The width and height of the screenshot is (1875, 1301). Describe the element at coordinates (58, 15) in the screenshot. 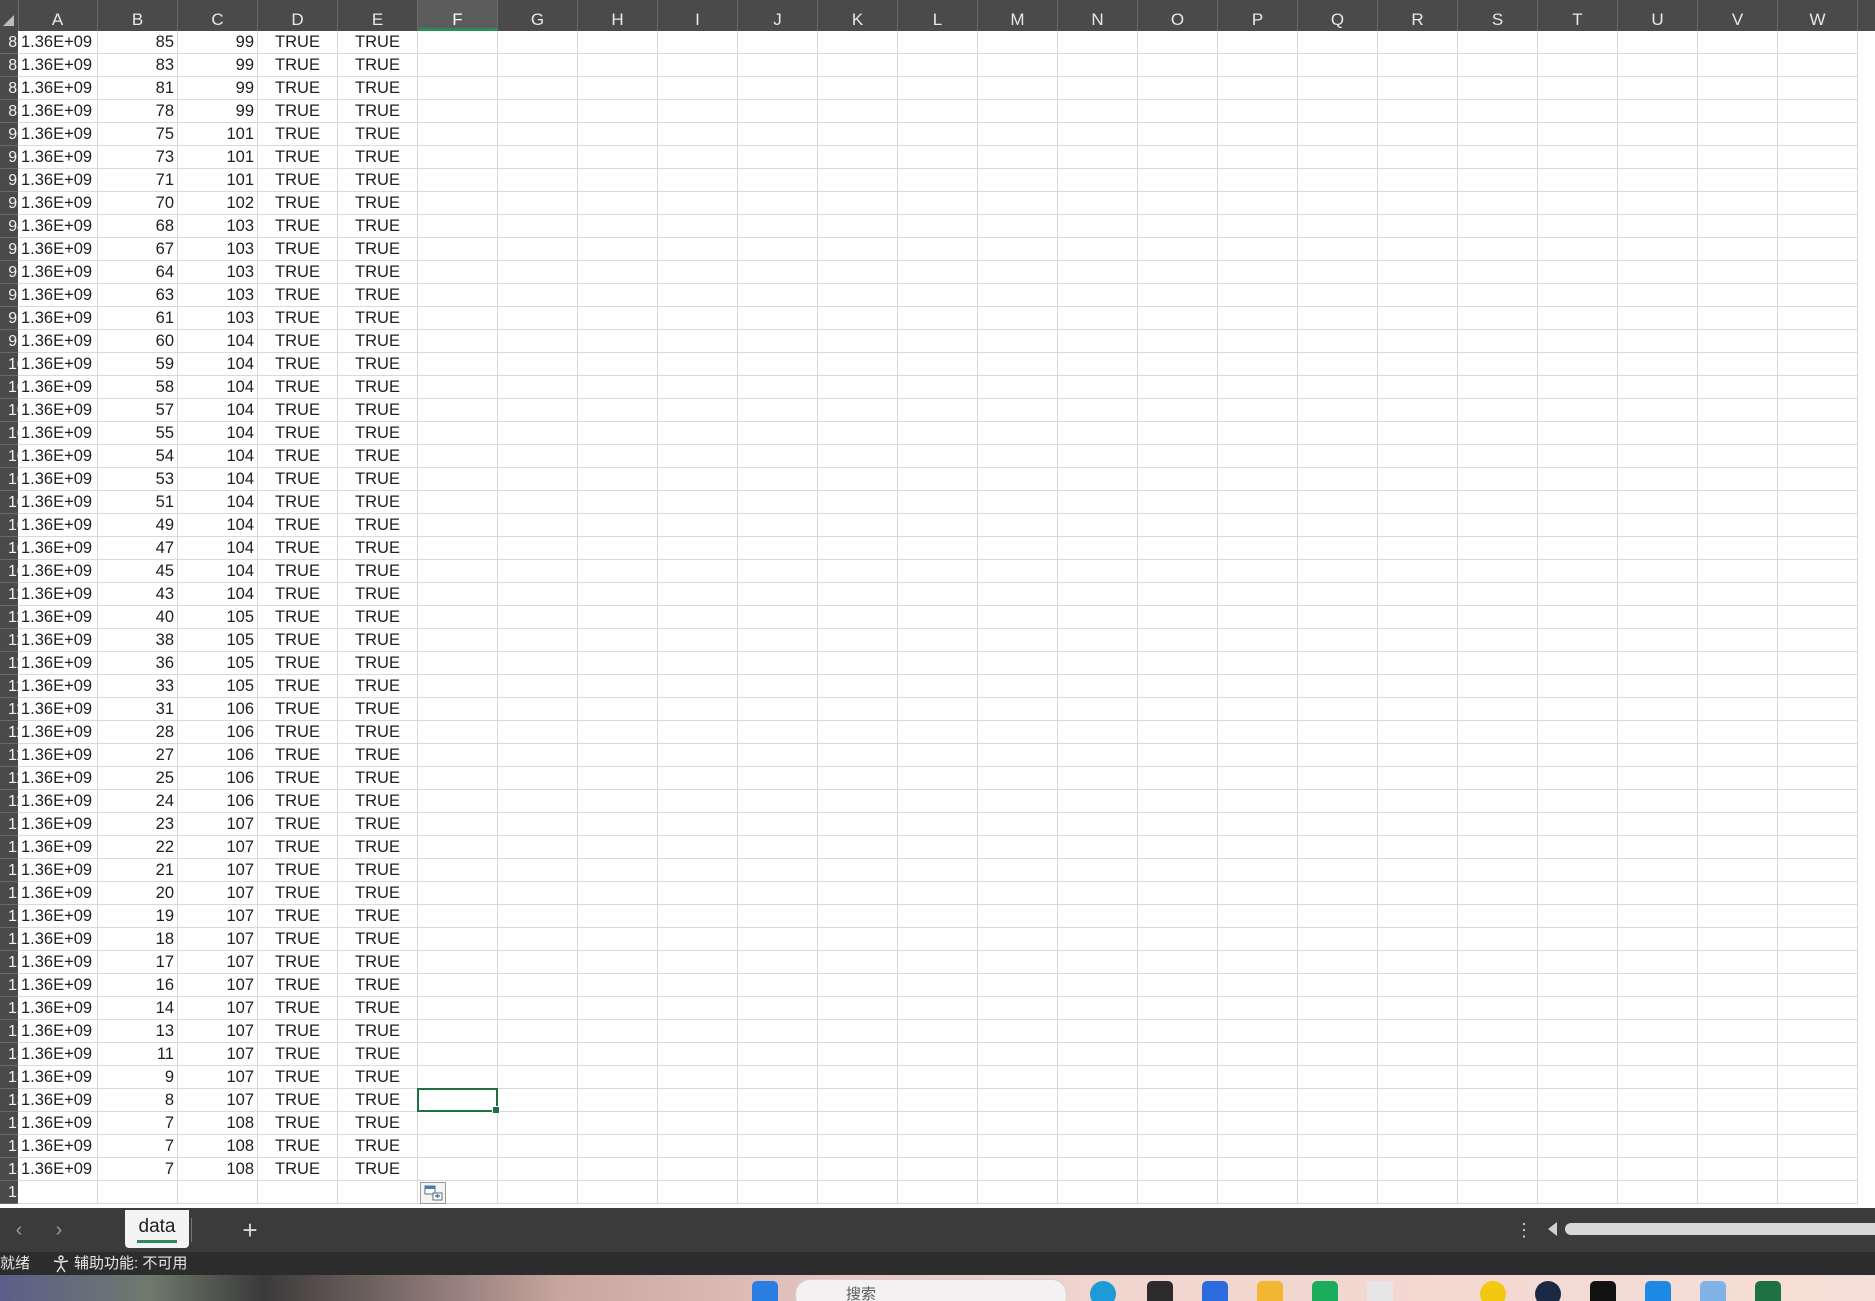

I see `column-header-a: A` at that location.